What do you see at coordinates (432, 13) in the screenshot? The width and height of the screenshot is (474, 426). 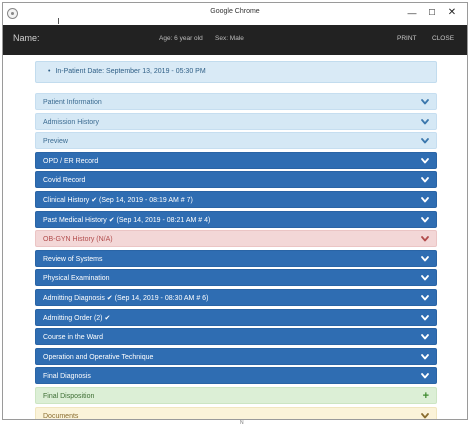 I see `maximize-button: ☐` at bounding box center [432, 13].